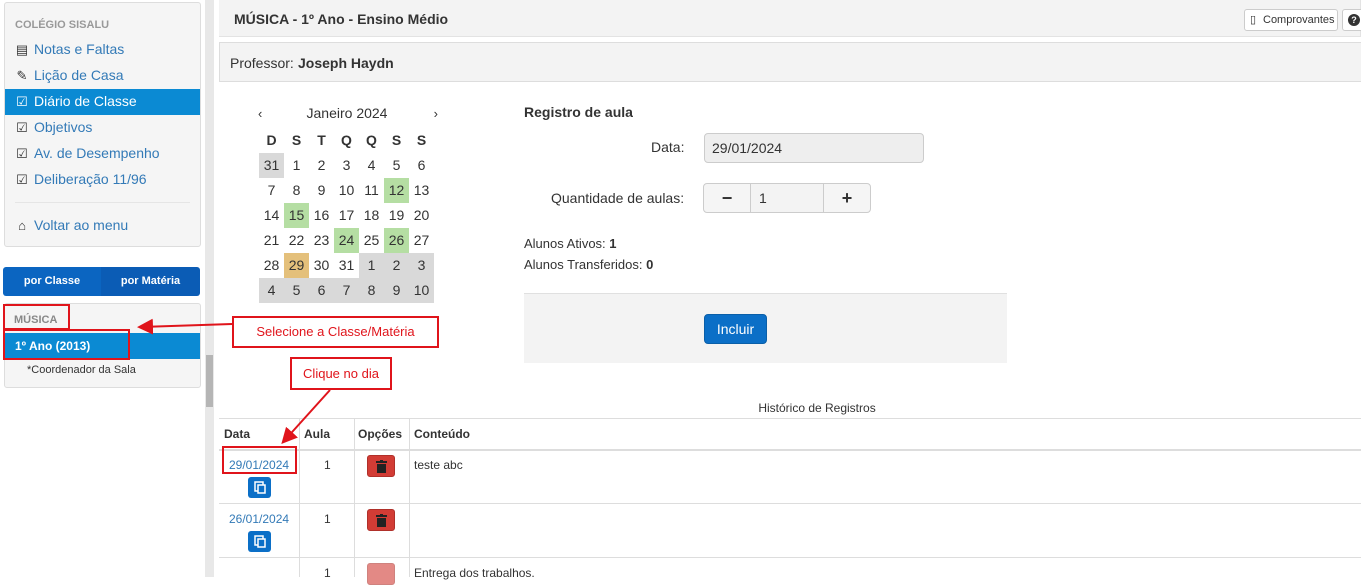  Describe the element at coordinates (234, 381) in the screenshot. I see `annotation-arrows` at that location.